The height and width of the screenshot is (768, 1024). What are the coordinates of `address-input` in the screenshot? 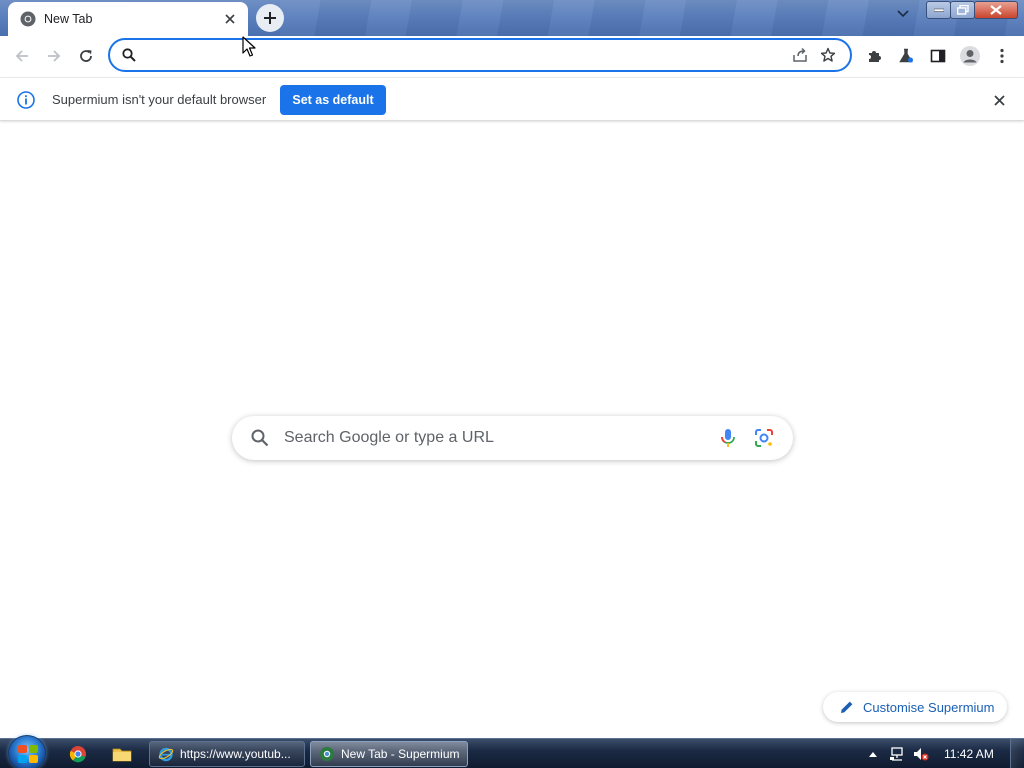 It's located at (466, 55).